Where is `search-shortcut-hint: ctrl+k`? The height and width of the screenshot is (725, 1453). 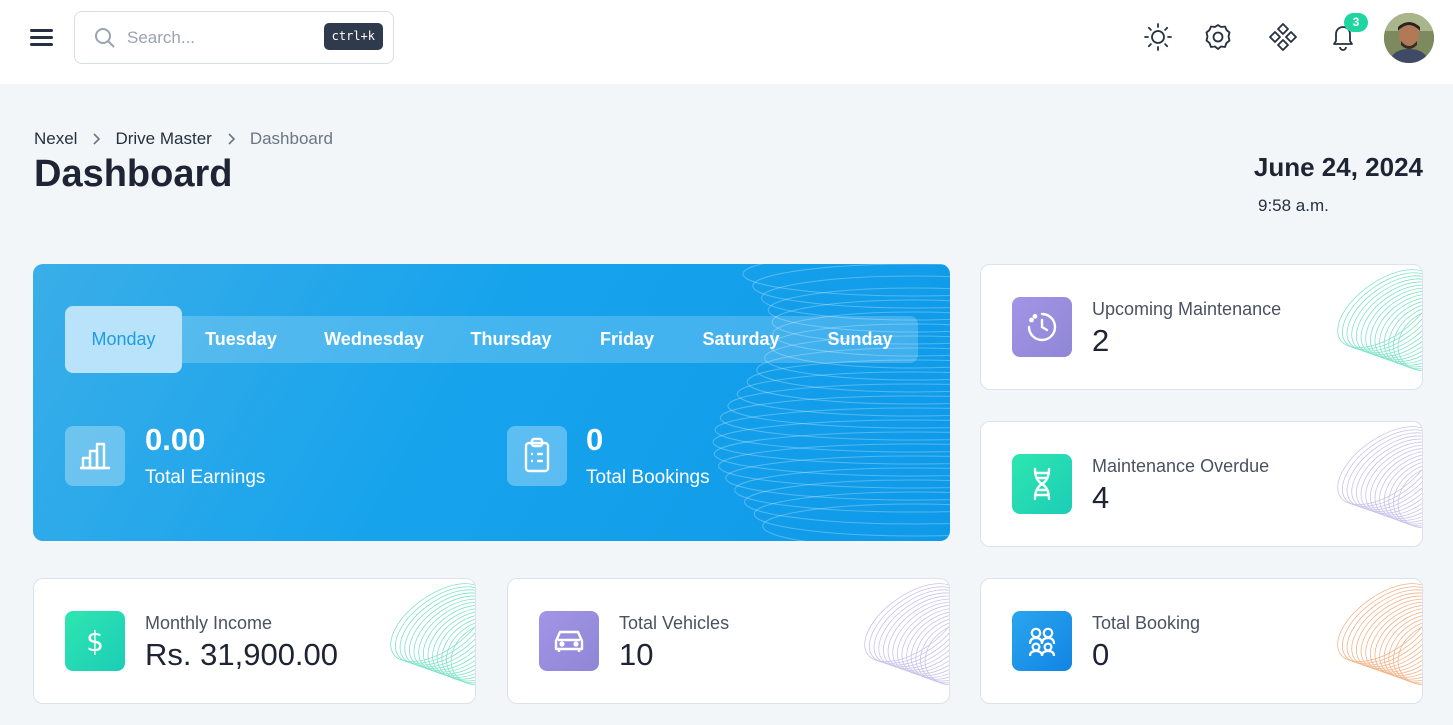 search-shortcut-hint: ctrl+k is located at coordinates (353, 36).